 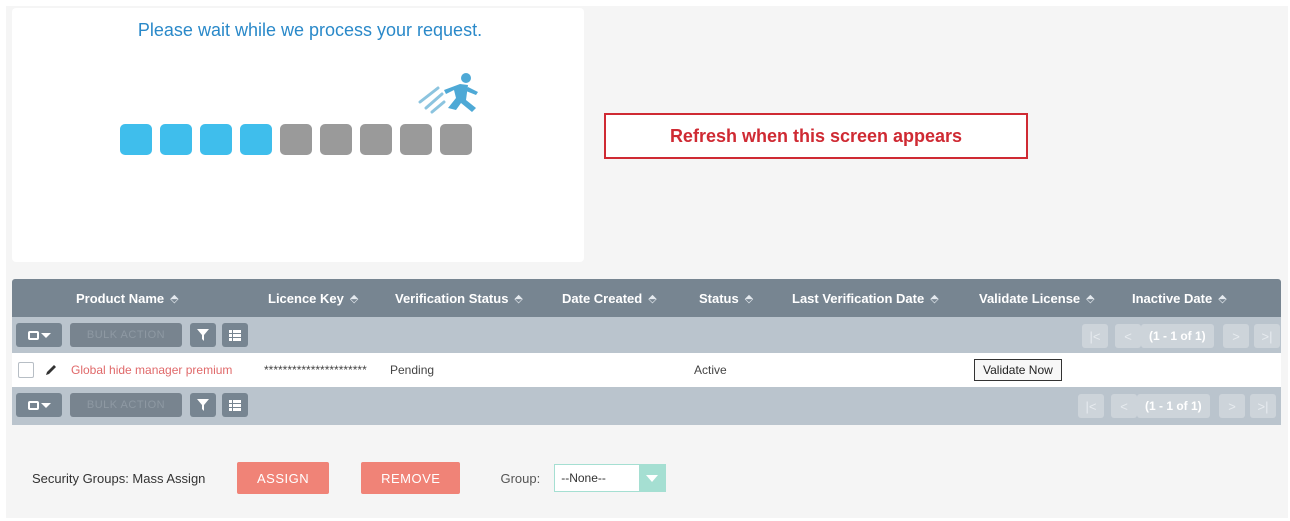 I want to click on edit-cell, so click(x=51, y=370).